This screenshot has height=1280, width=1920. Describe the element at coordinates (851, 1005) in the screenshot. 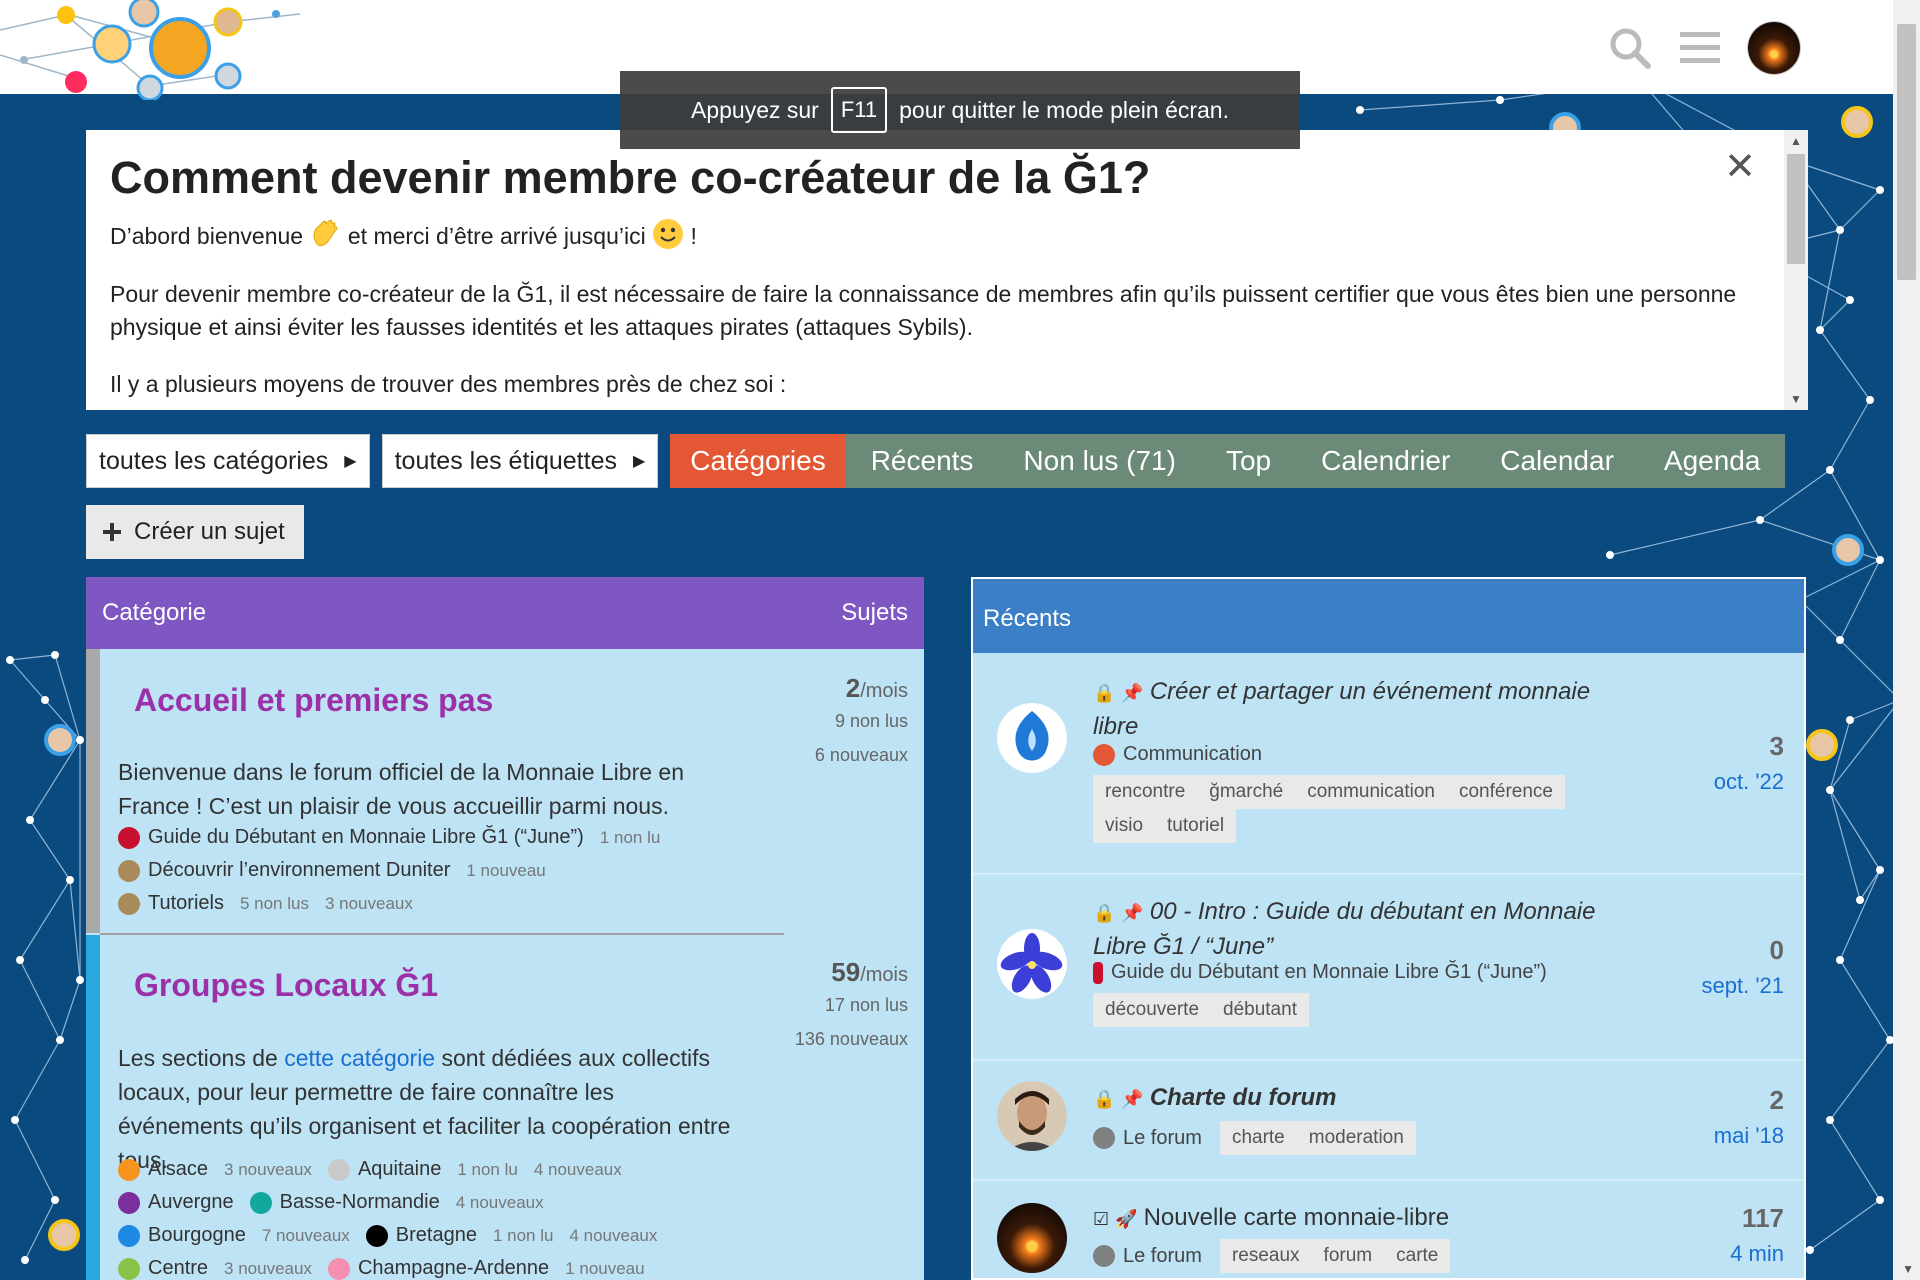

I see `unread-count: 17 non lus` at that location.